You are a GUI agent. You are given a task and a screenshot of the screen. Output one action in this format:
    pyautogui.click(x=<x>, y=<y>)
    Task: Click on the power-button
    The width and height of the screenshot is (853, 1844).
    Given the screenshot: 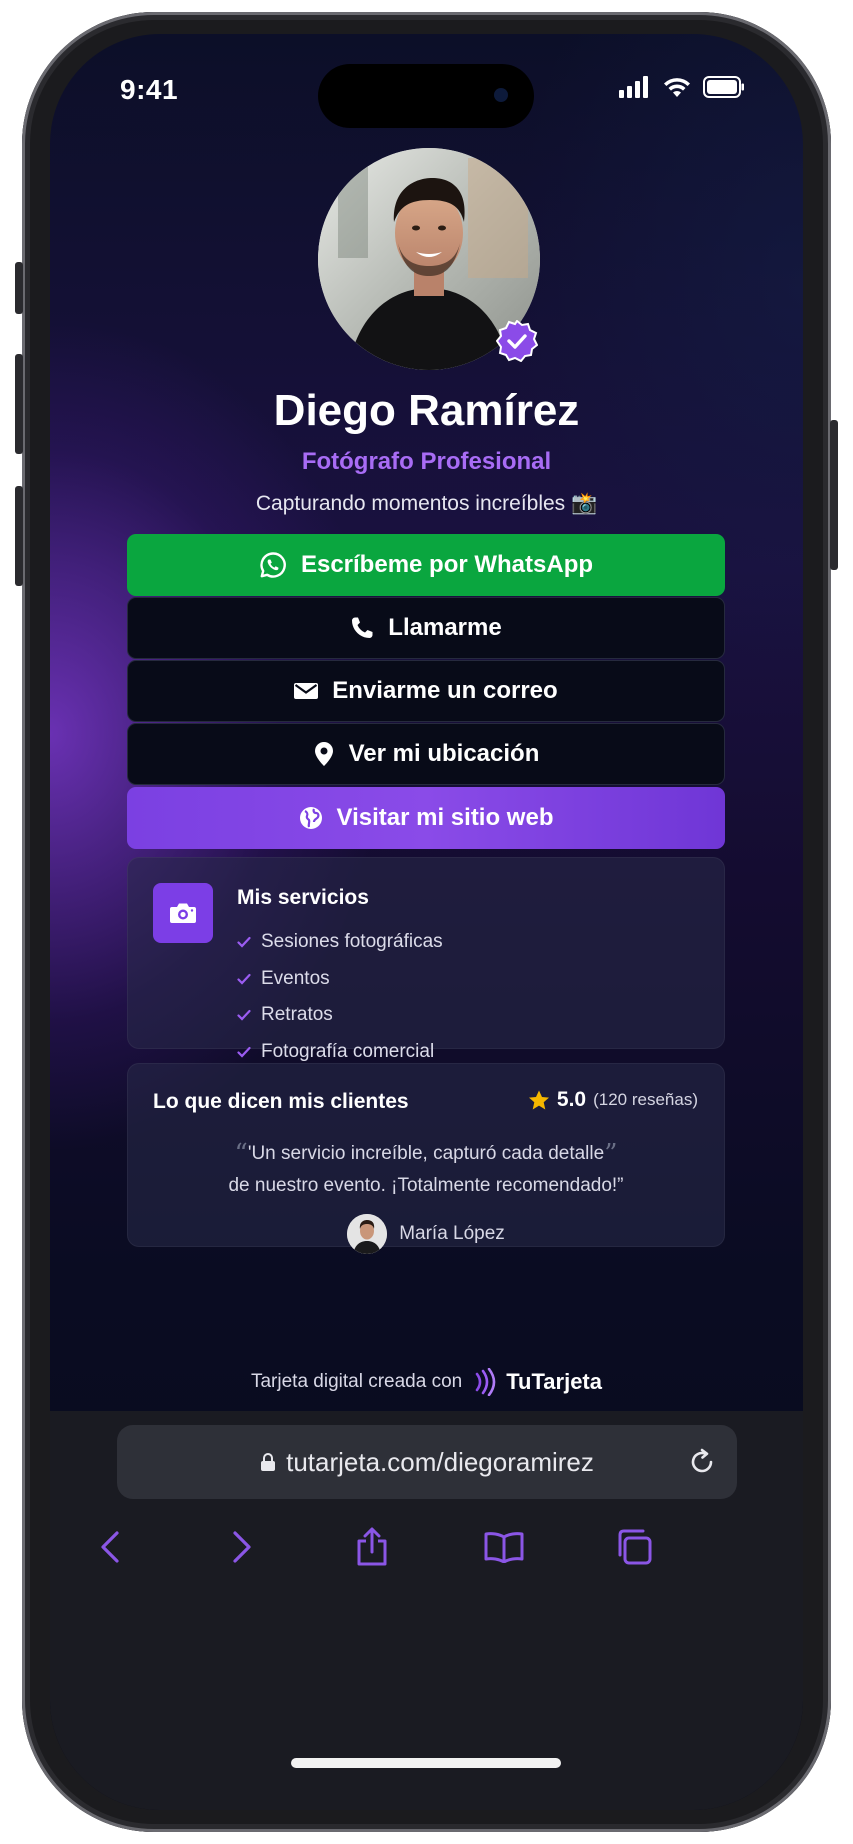 What is the action you would take?
    pyautogui.click(x=834, y=495)
    